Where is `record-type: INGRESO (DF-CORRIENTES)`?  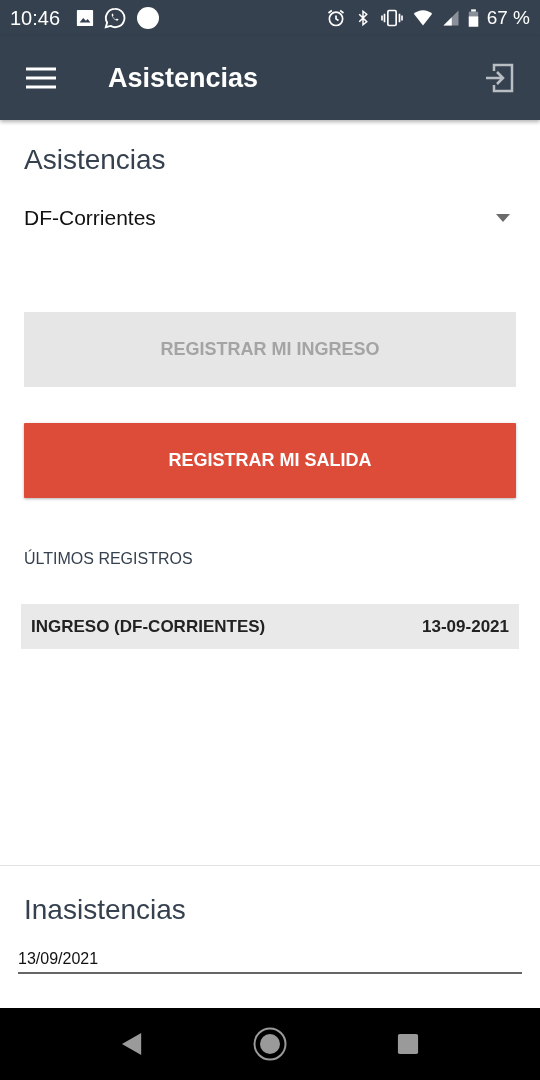 record-type: INGRESO (DF-CORRIENTES) is located at coordinates (148, 626).